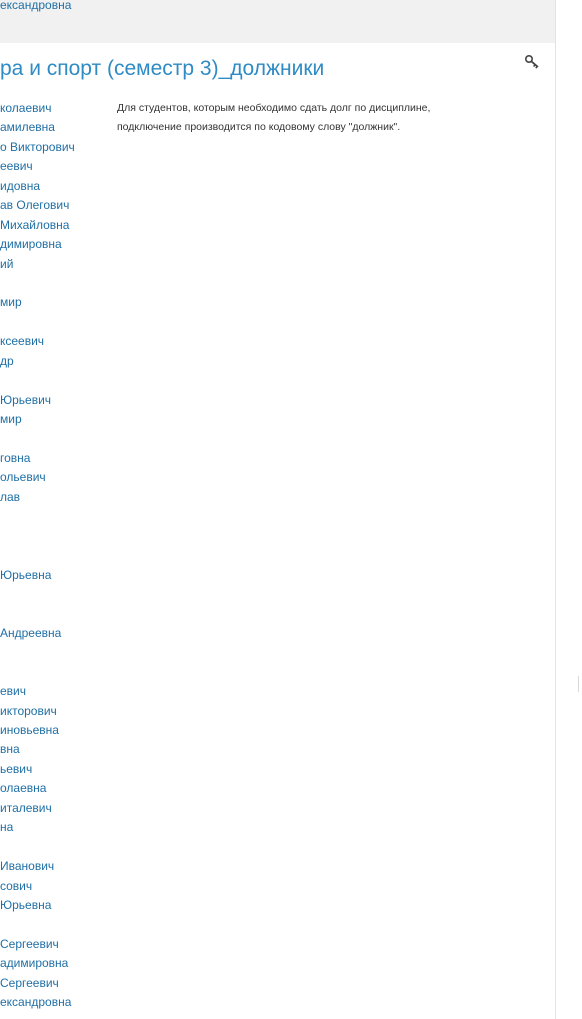 This screenshot has width=582, height=1019. Describe the element at coordinates (56, 127) in the screenshot. I see `teacher-link: амилевна` at that location.